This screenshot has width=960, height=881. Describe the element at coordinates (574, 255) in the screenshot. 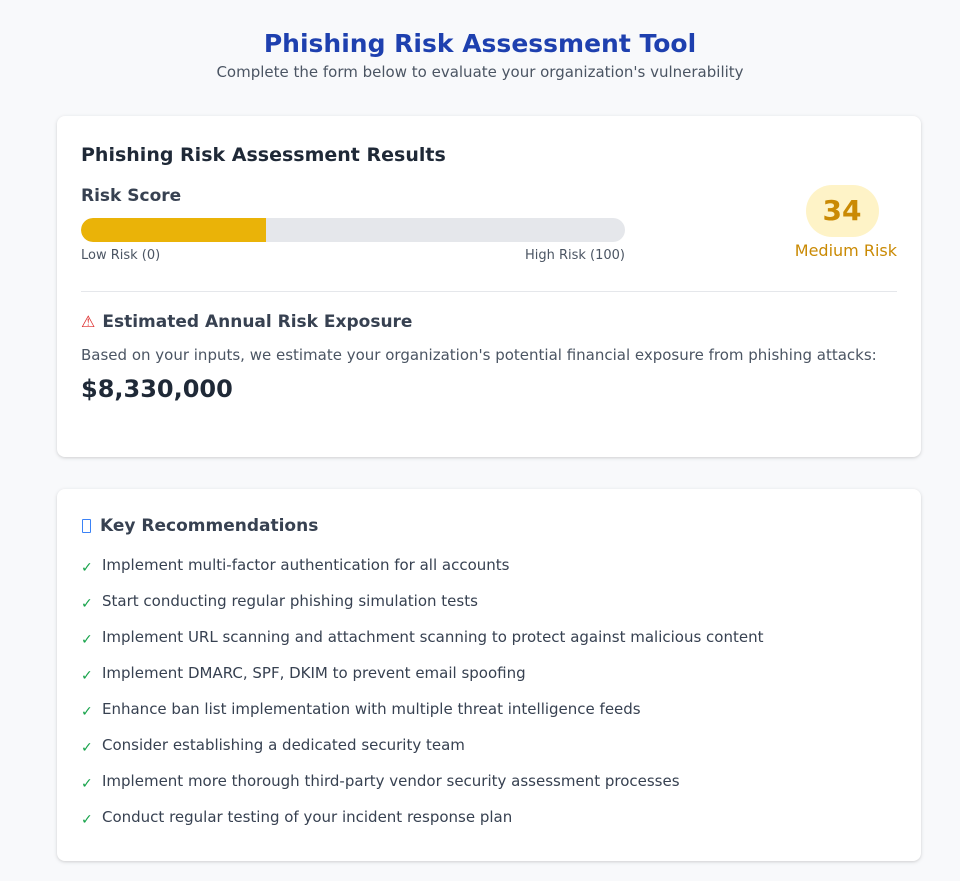

I see `high-risk-label: High Risk (100)` at that location.